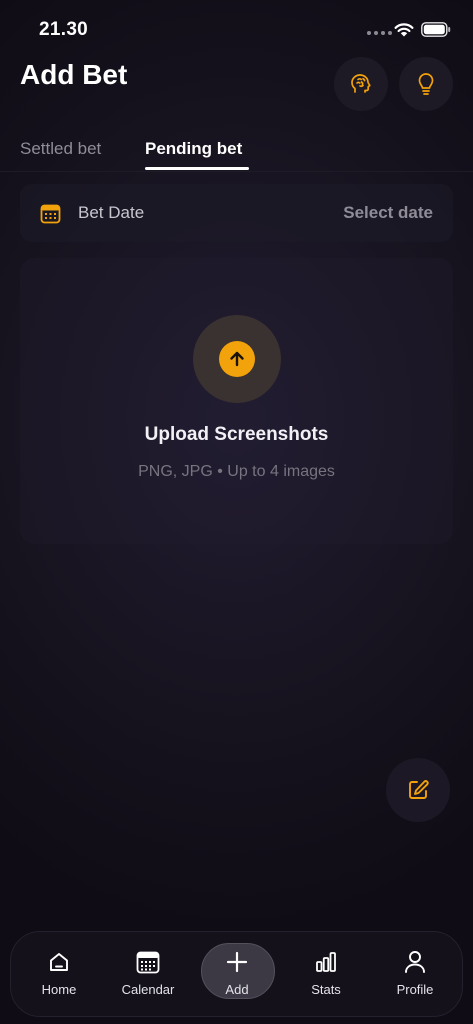 This screenshot has height=1024, width=473. What do you see at coordinates (148, 989) in the screenshot?
I see `nav-calendar-label: Calendar` at bounding box center [148, 989].